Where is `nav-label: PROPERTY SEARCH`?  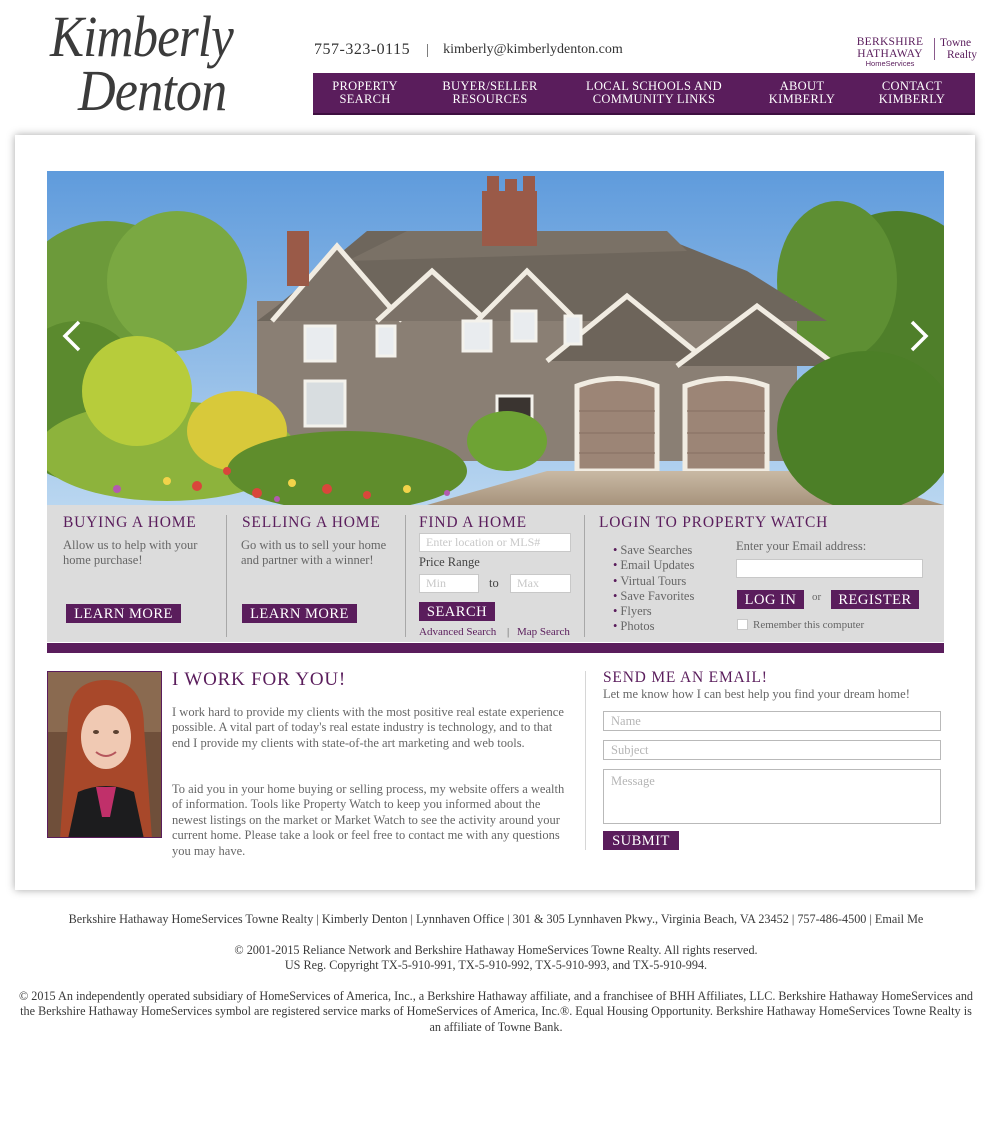
nav-label: PROPERTY SEARCH is located at coordinates (365, 92).